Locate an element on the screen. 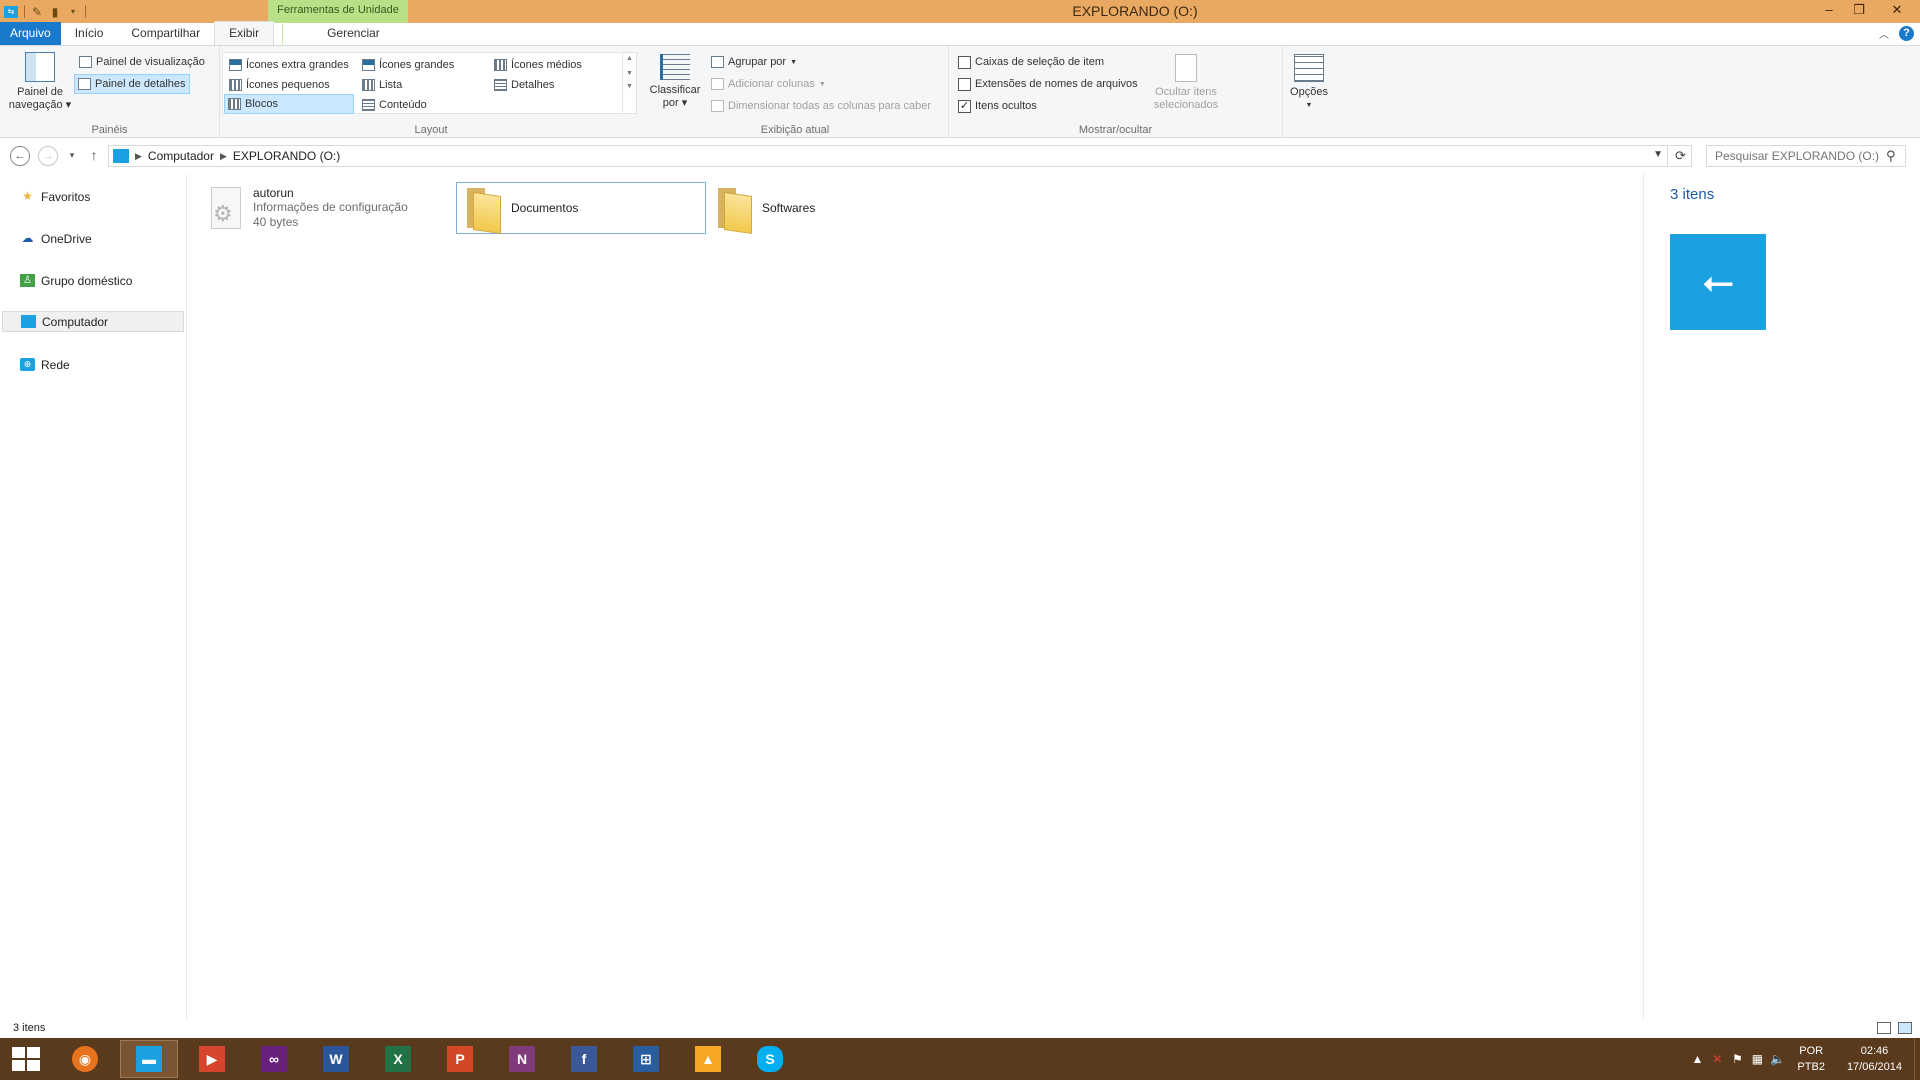  add-columns-button: Adicionar colunas ▼ is located at coordinates (768, 84).